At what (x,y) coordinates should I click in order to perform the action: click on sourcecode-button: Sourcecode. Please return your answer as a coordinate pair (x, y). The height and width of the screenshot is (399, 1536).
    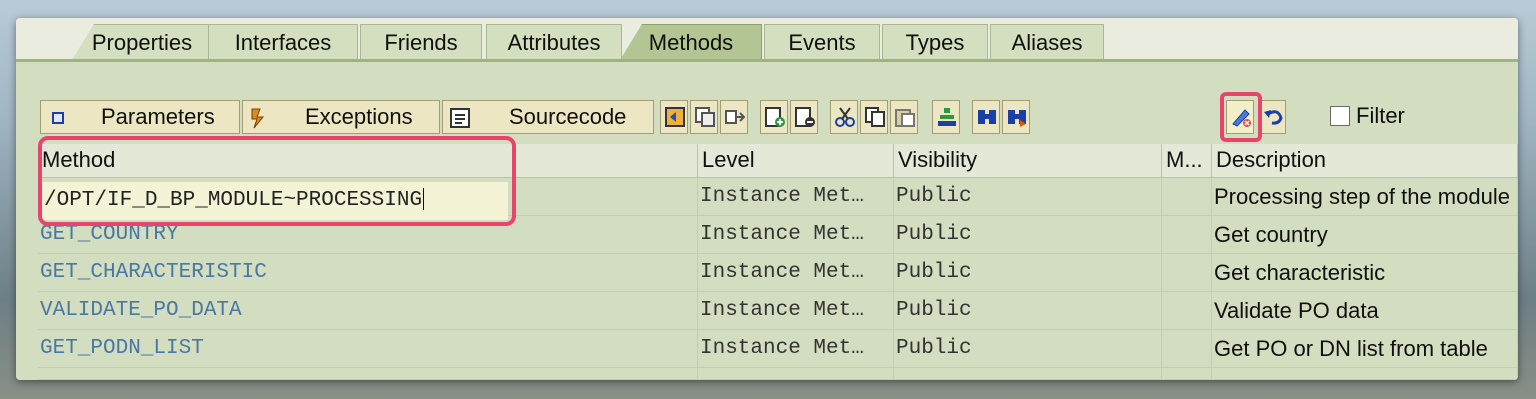
    Looking at the image, I should click on (548, 117).